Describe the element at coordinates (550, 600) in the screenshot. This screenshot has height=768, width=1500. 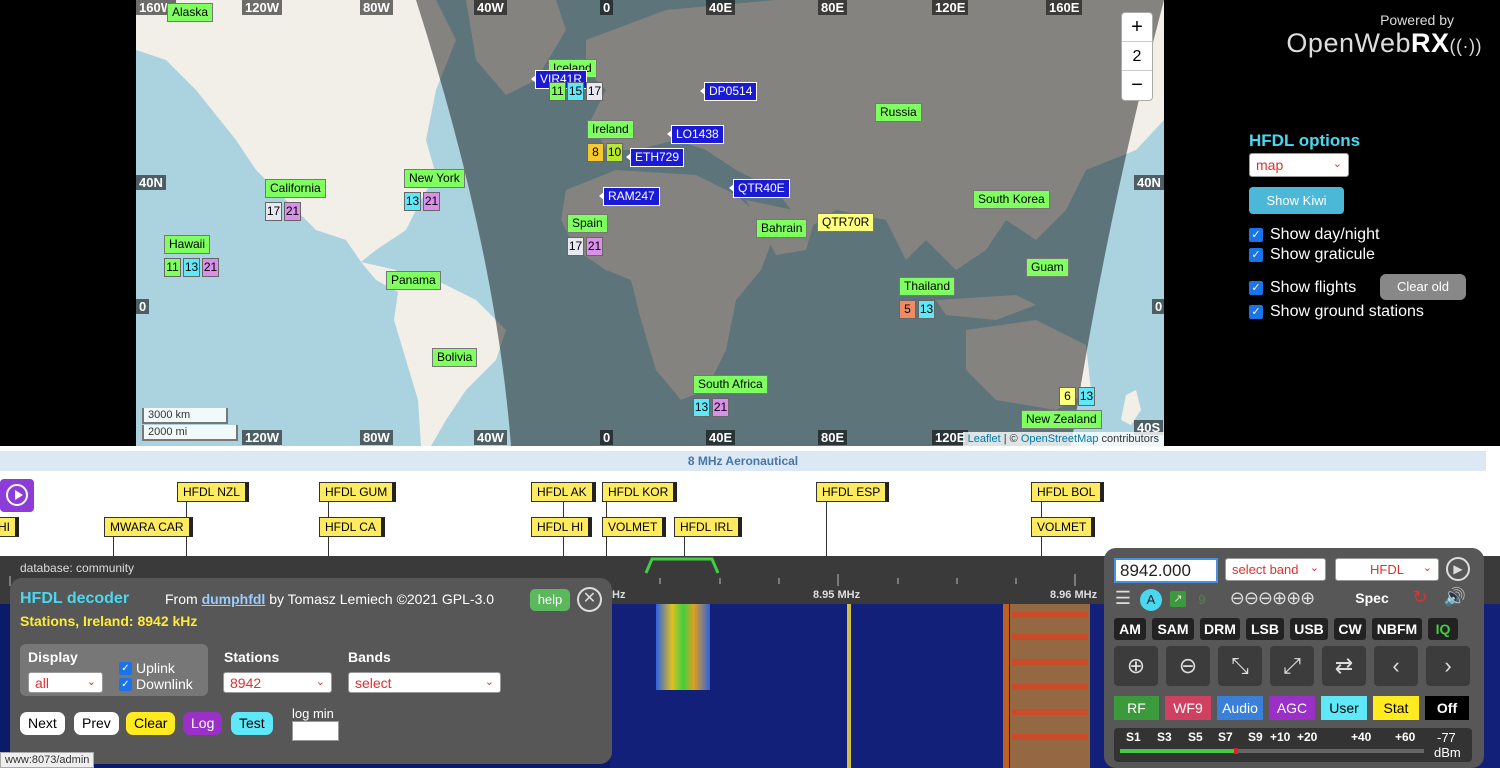
I see `help-button: help` at that location.